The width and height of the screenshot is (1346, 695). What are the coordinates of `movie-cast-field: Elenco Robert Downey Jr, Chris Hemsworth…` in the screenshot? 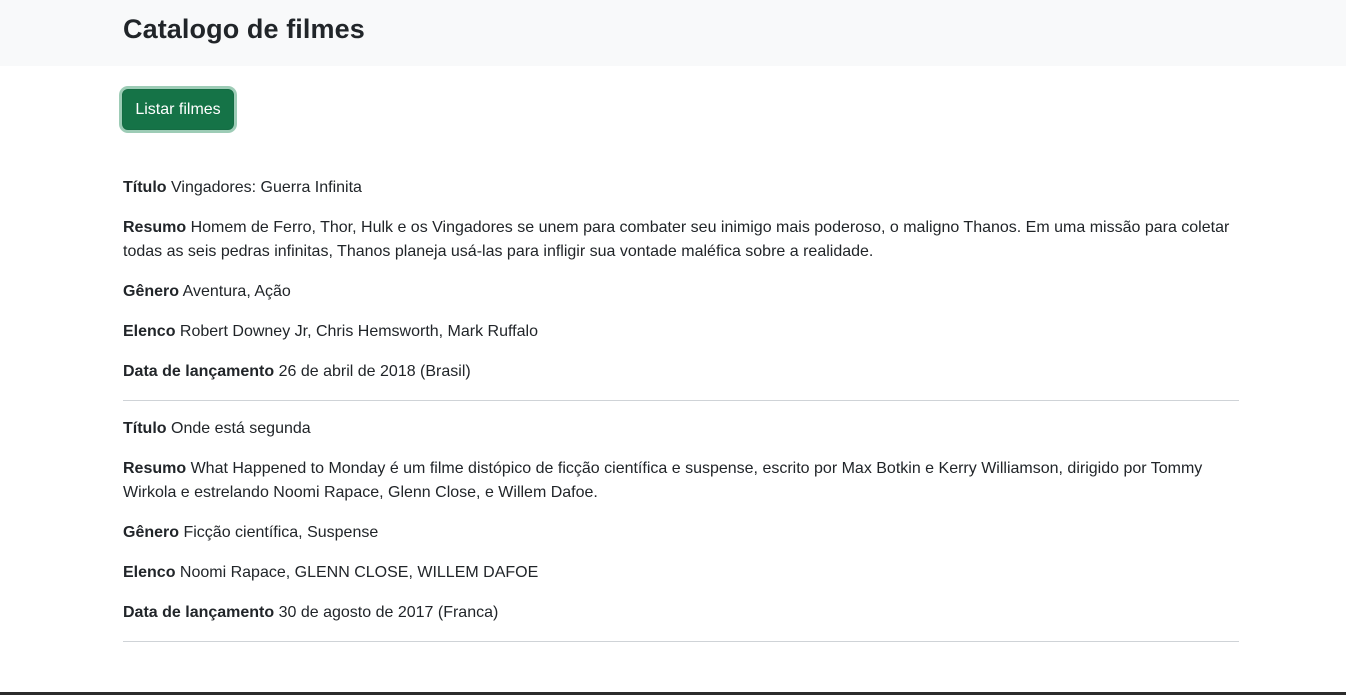 It's located at (681, 332).